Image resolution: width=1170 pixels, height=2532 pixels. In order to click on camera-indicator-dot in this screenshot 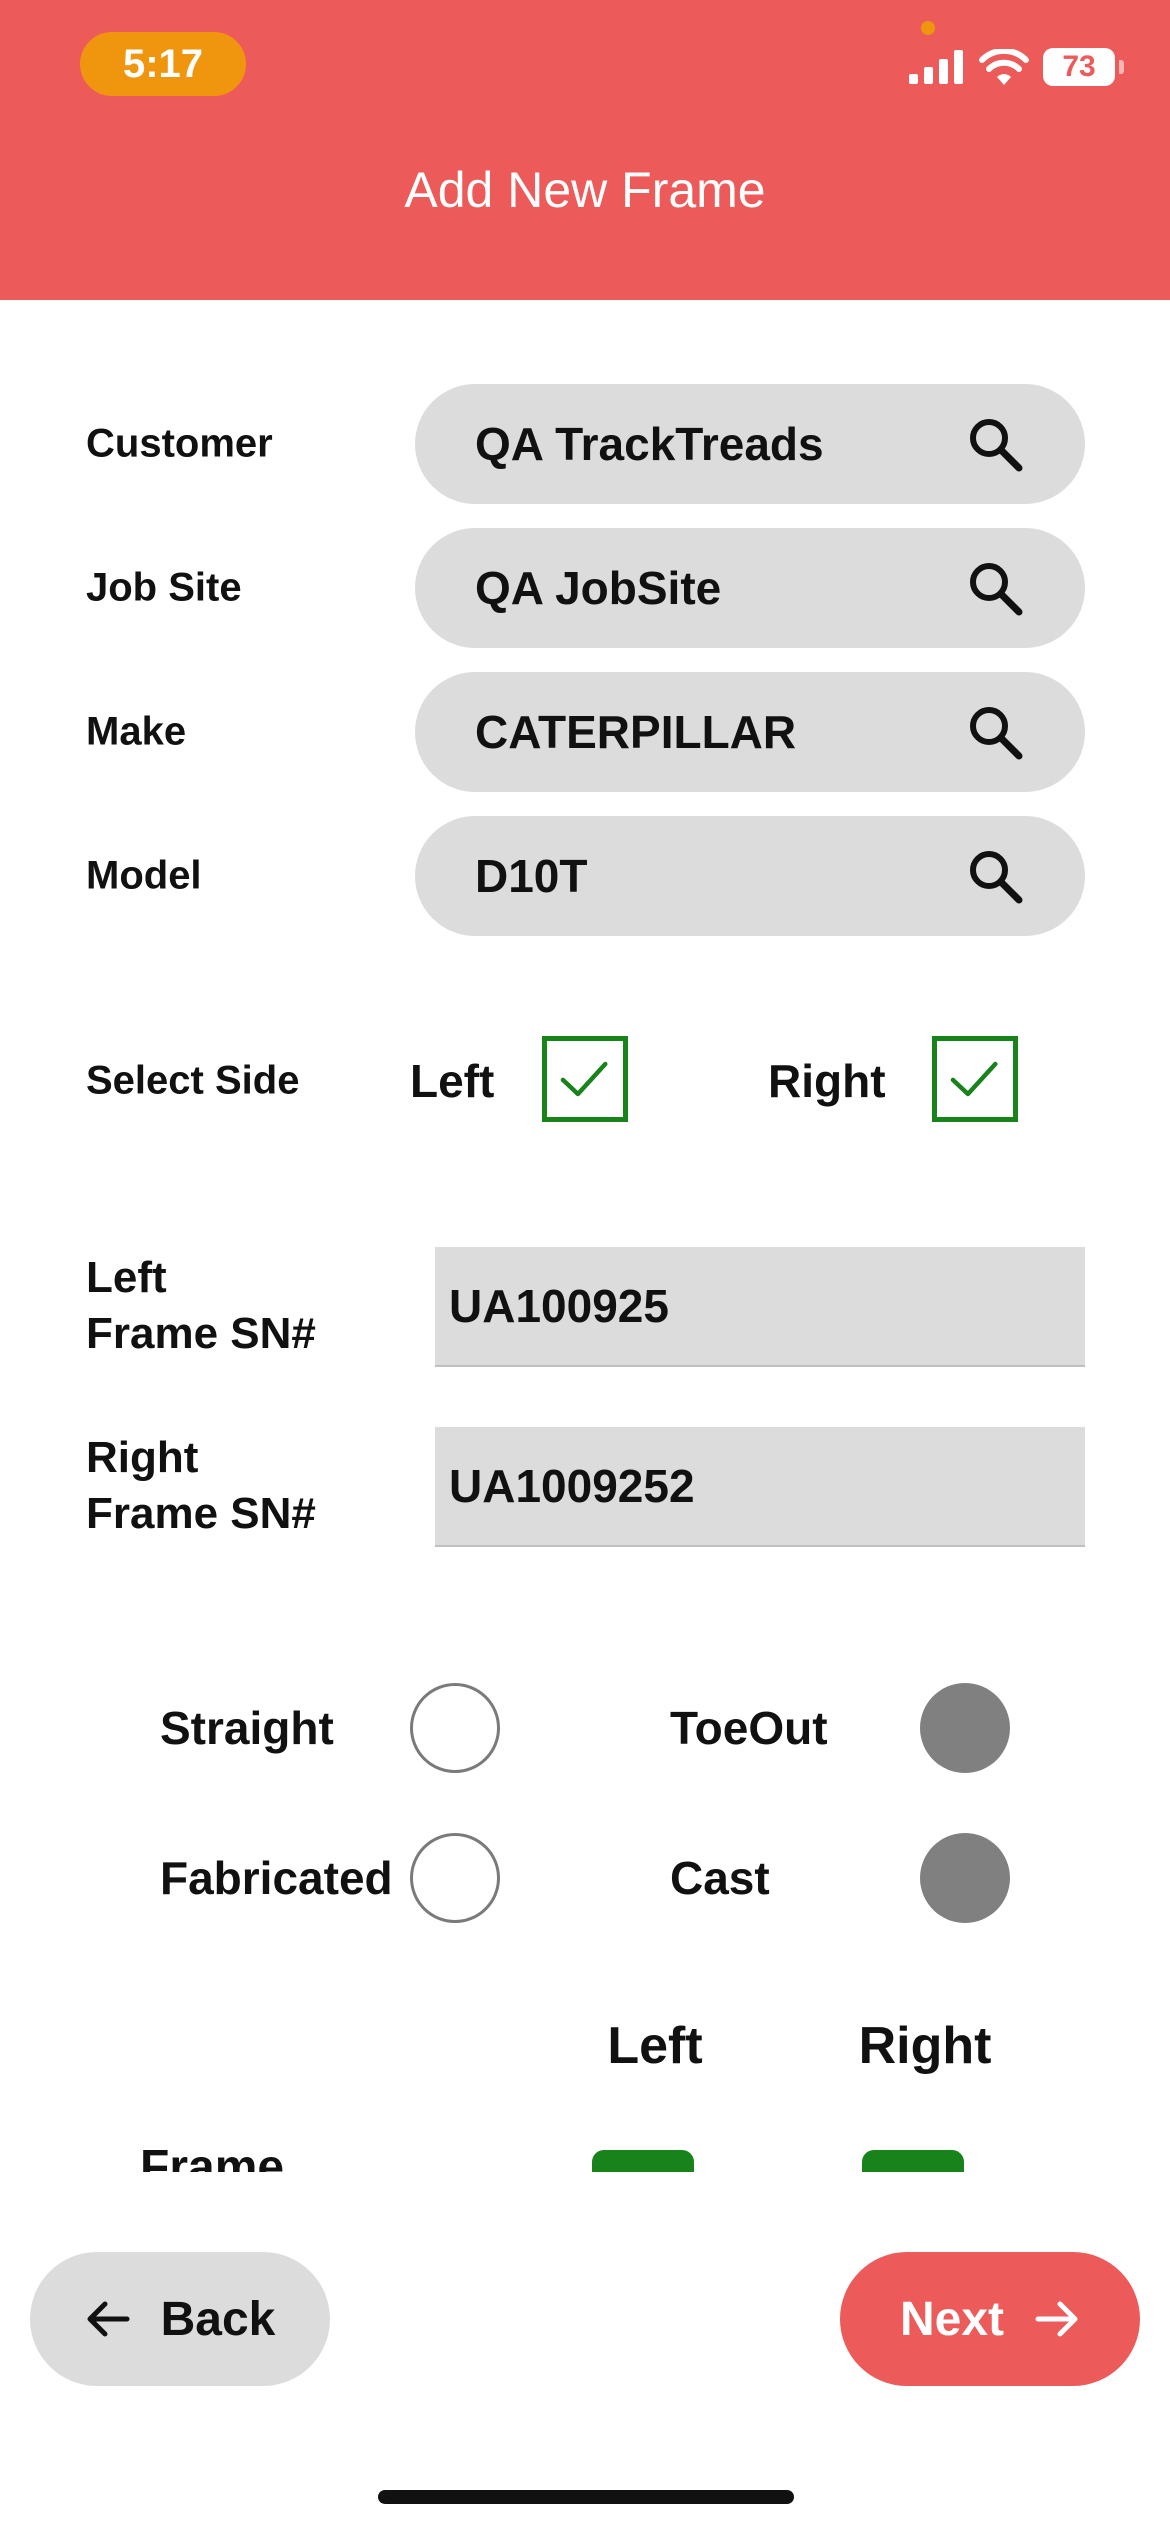, I will do `click(928, 28)`.